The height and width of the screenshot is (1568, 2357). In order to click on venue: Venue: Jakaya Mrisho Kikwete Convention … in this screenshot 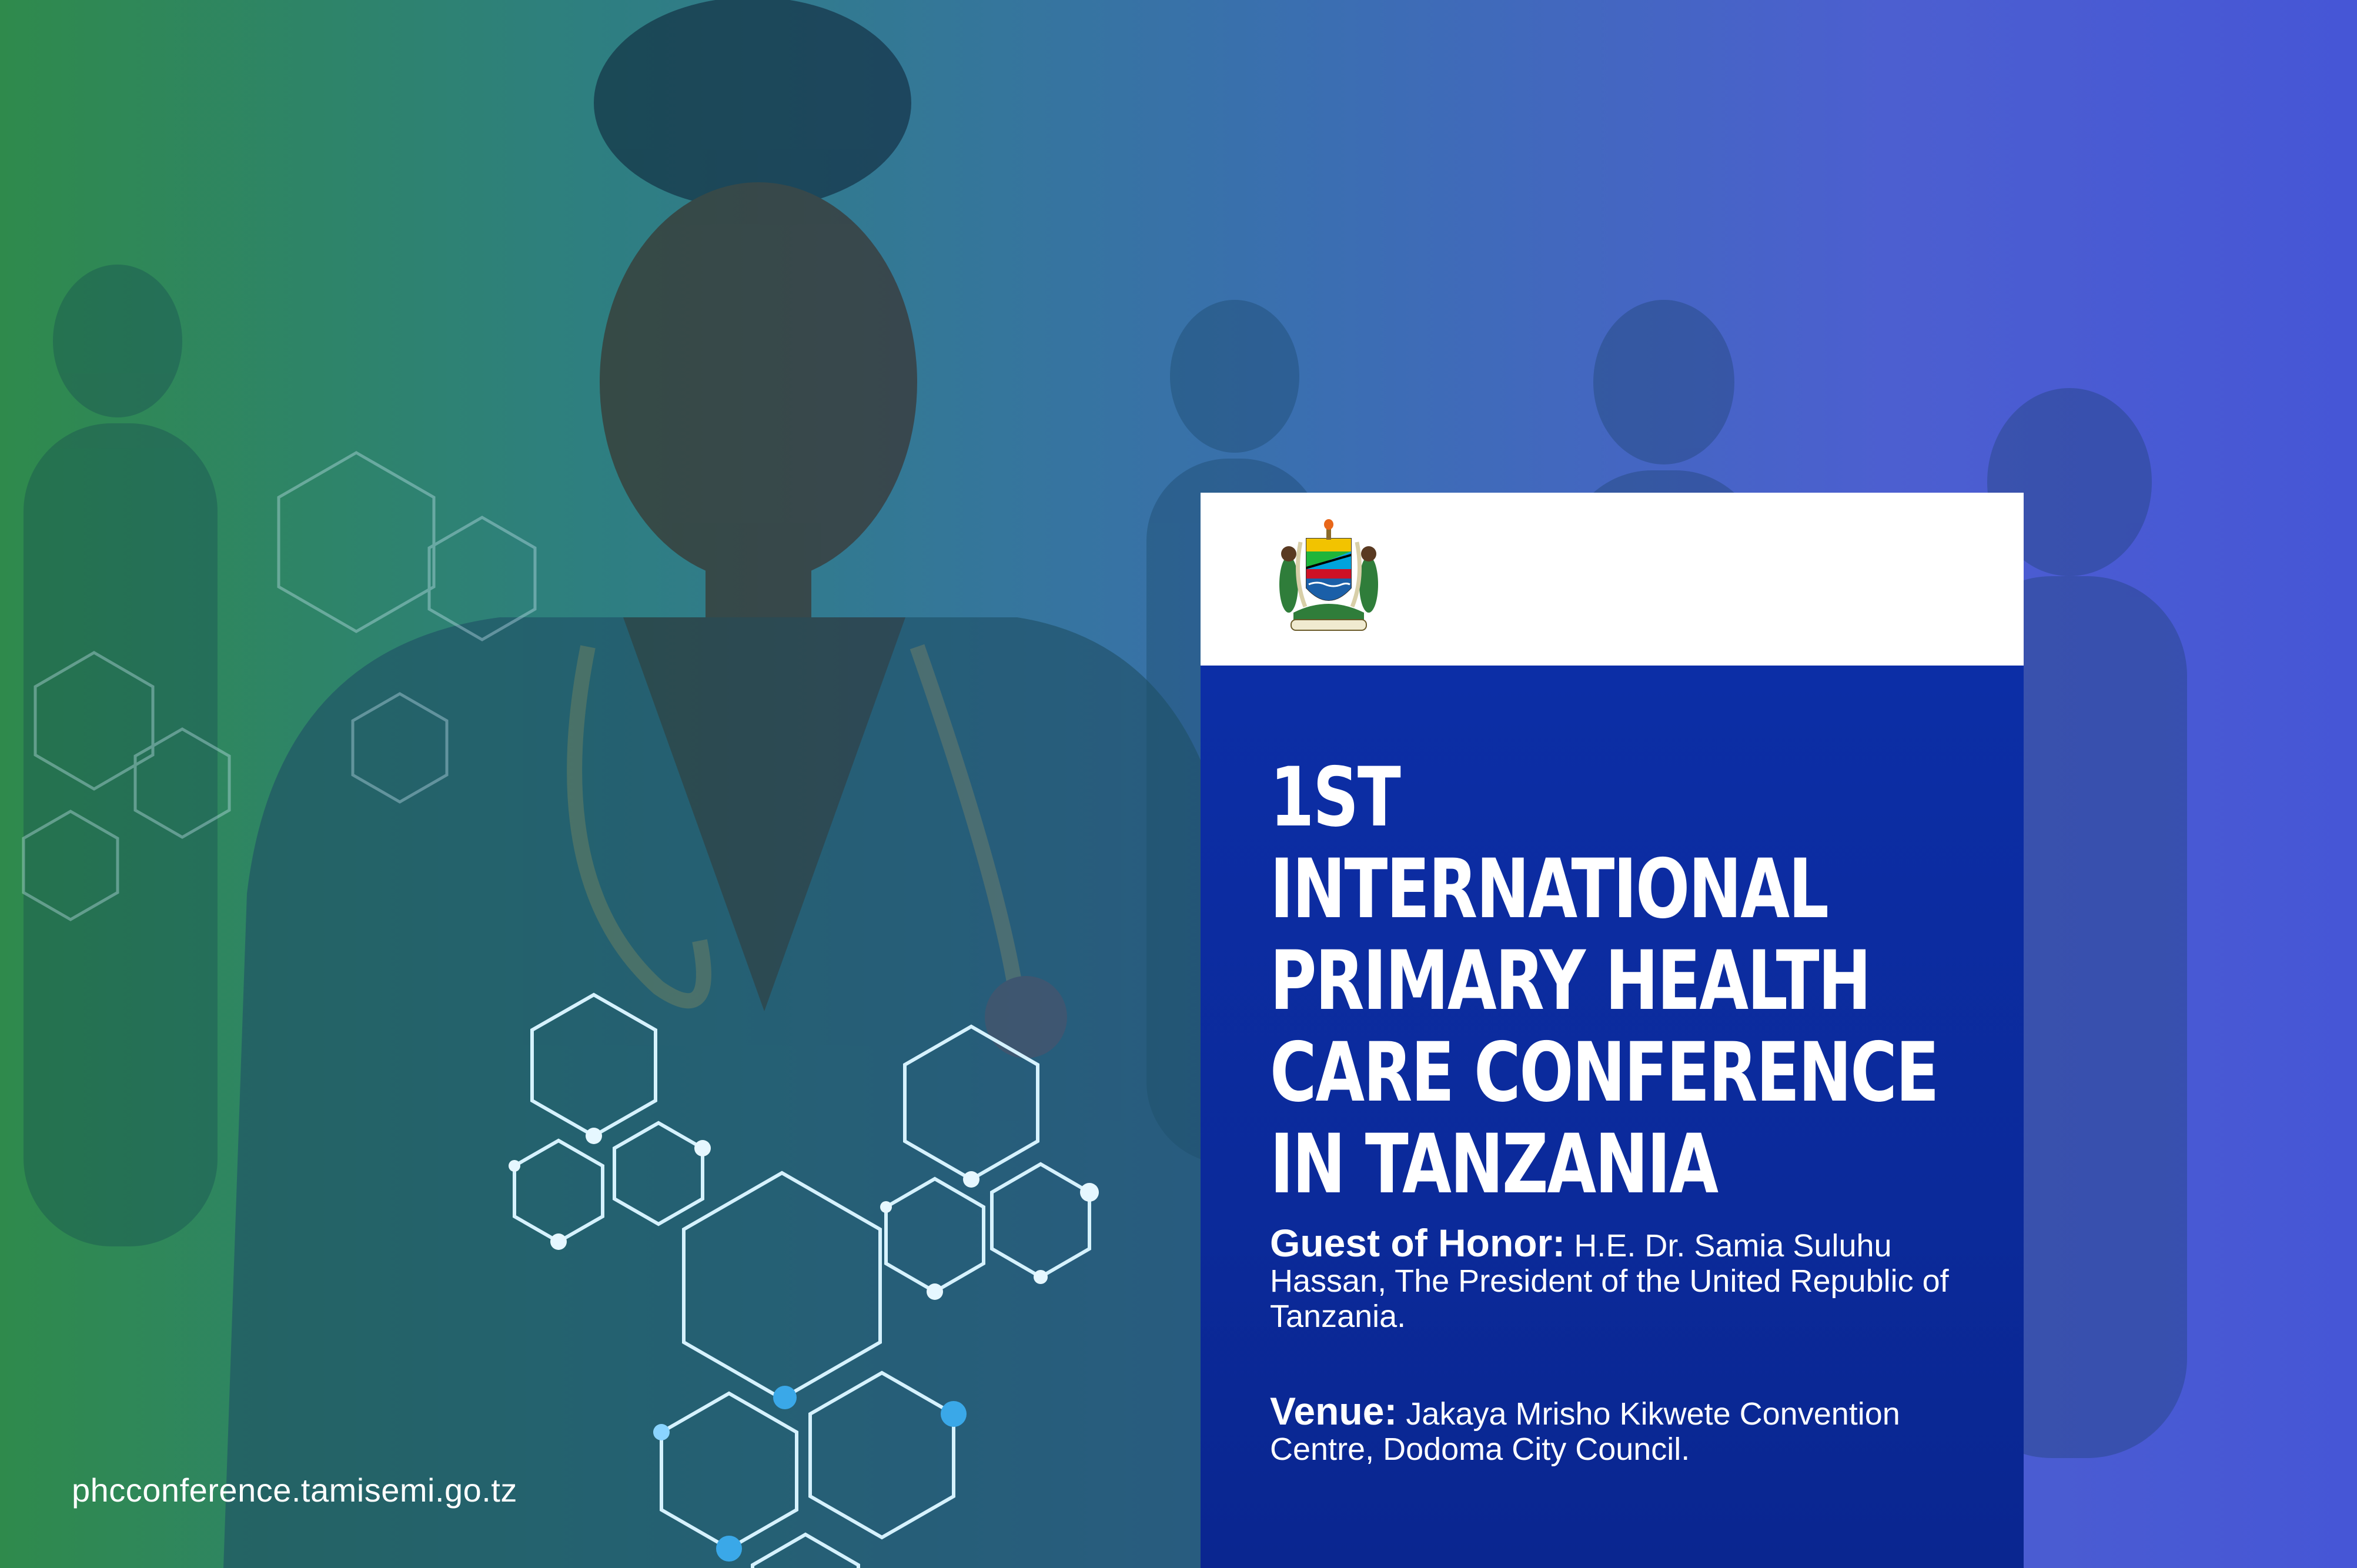, I will do `click(1617, 1429)`.